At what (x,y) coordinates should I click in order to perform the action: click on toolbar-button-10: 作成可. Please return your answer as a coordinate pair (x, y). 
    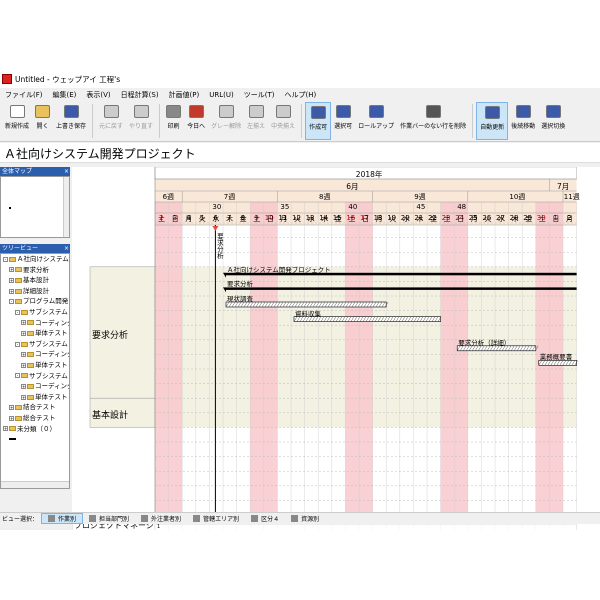
    Looking at the image, I should click on (318, 121).